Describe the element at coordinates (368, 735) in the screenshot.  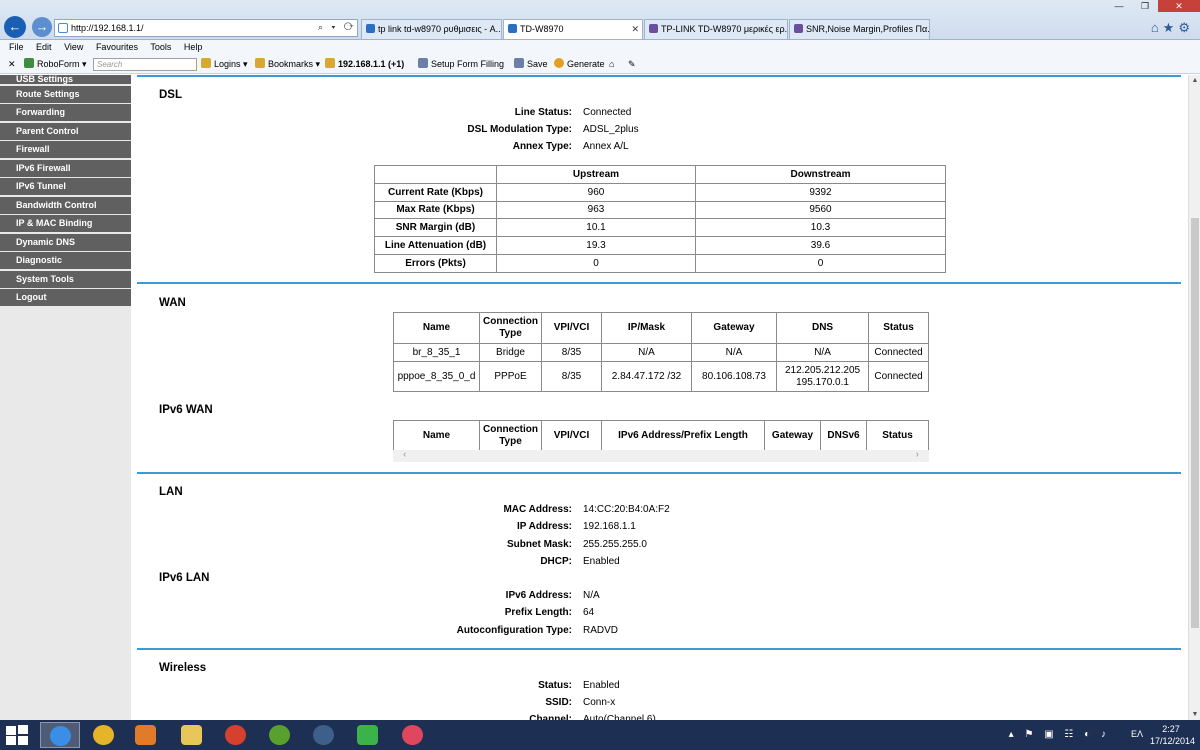
I see `taskbar-evernote` at that location.